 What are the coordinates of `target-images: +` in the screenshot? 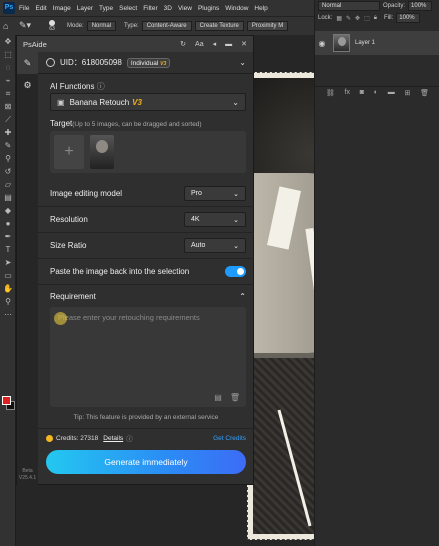 It's located at (148, 152).